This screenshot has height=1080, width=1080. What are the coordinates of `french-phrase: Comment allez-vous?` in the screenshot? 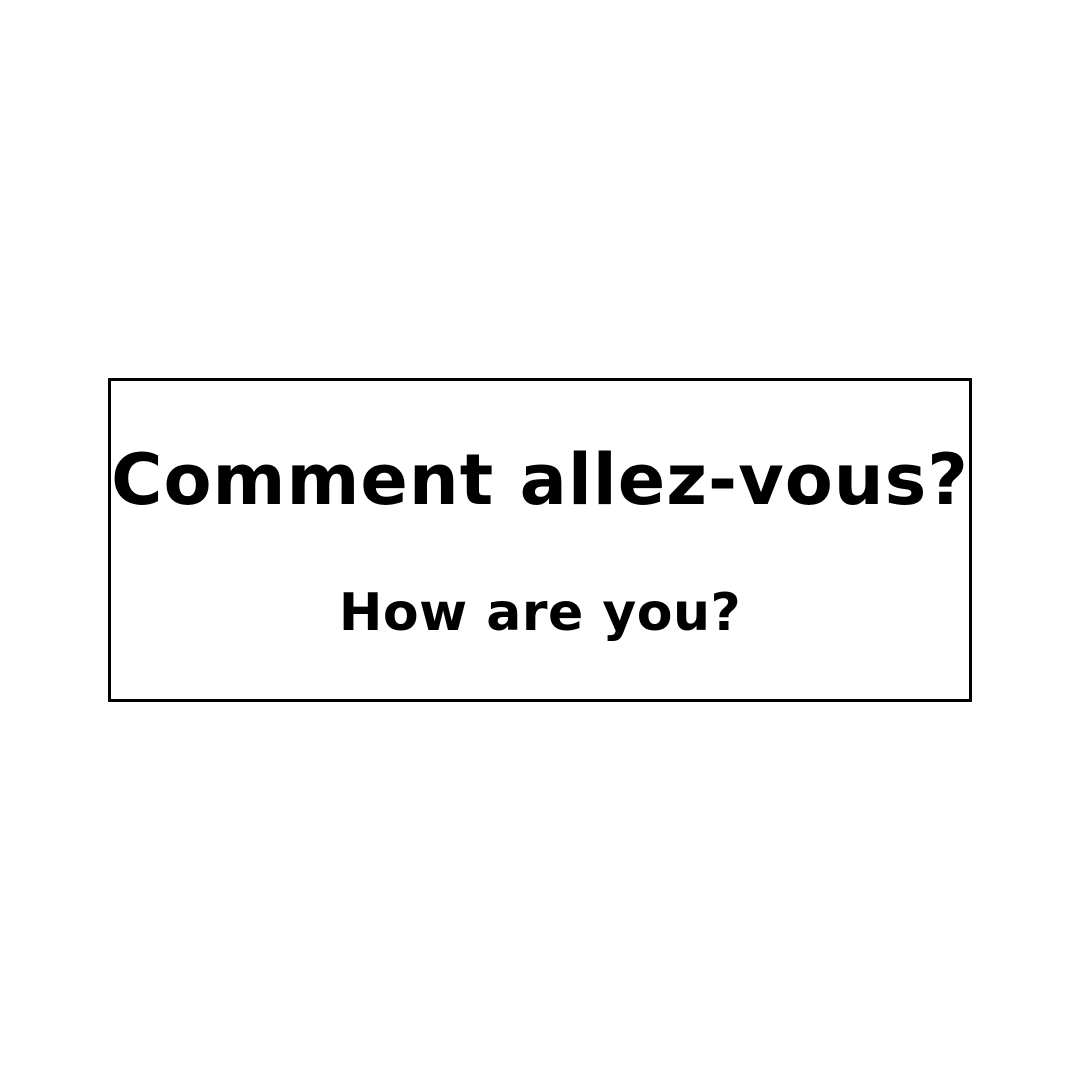 It's located at (540, 480).